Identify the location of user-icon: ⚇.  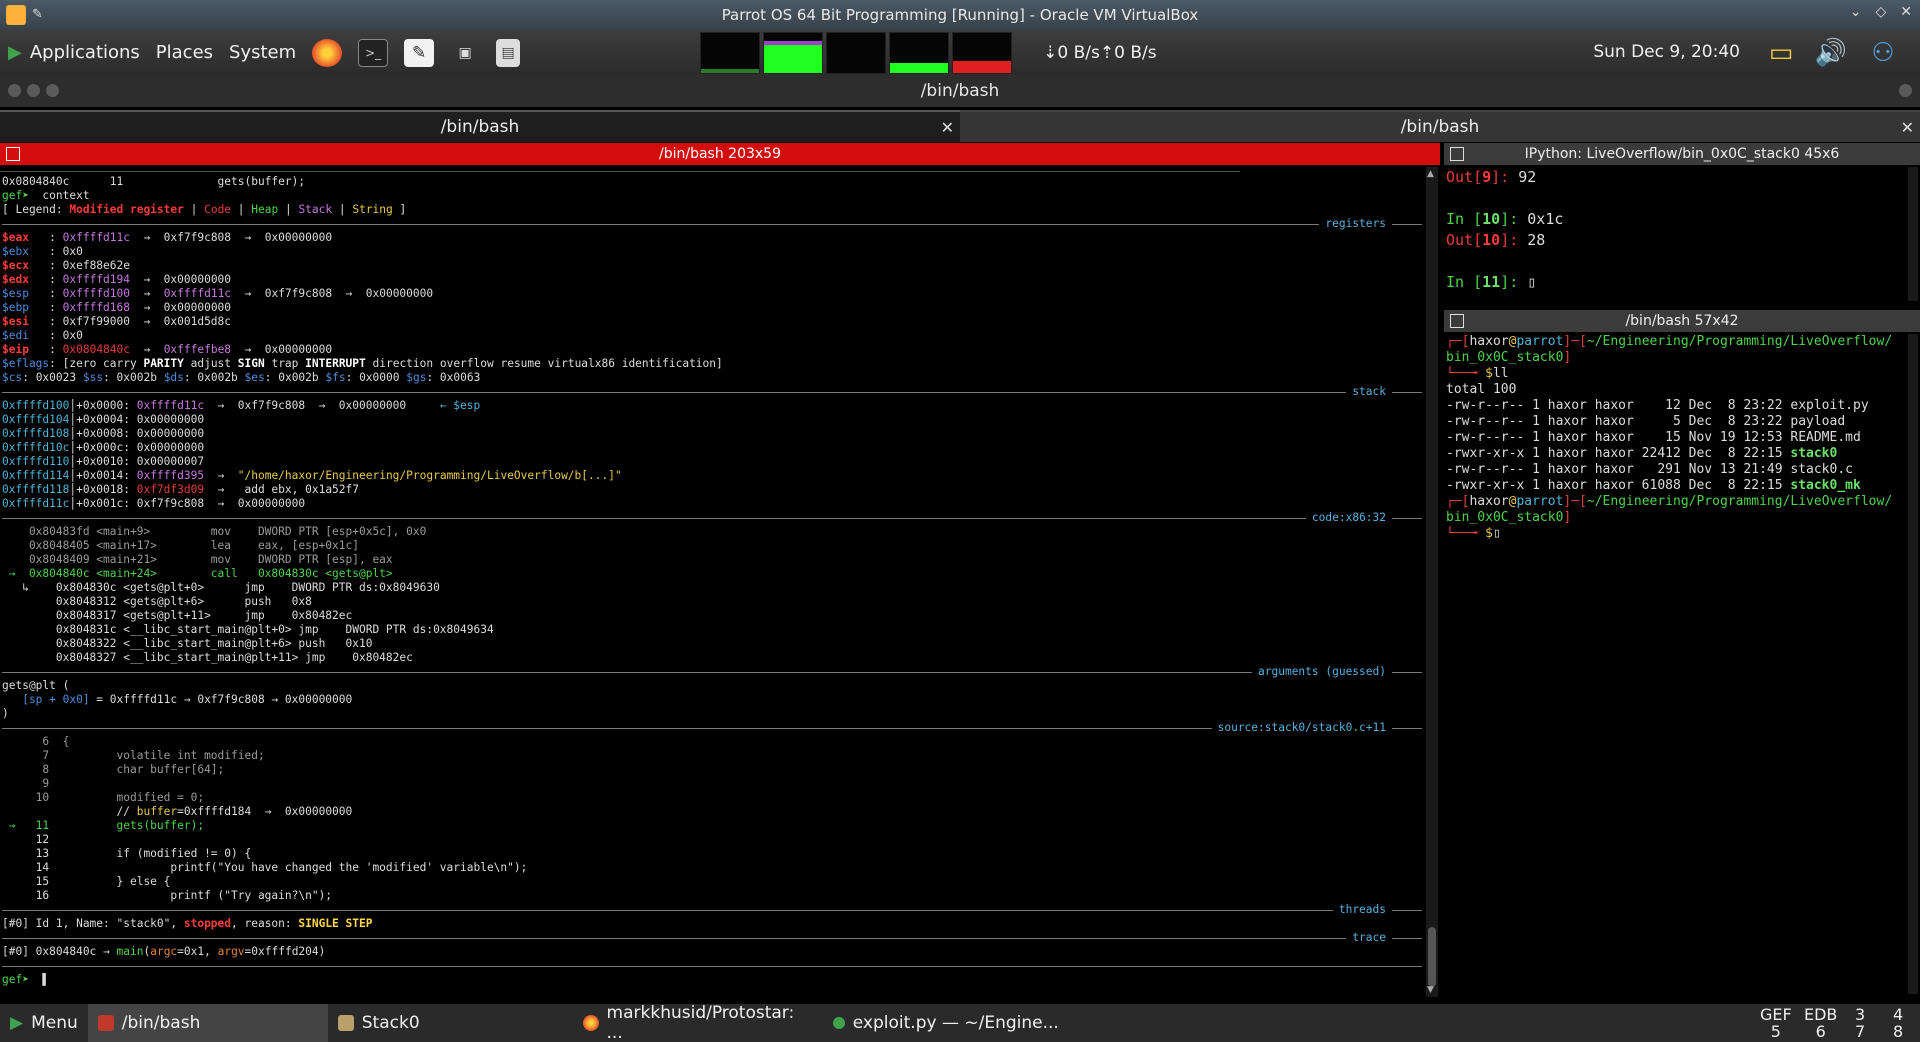
(1883, 53).